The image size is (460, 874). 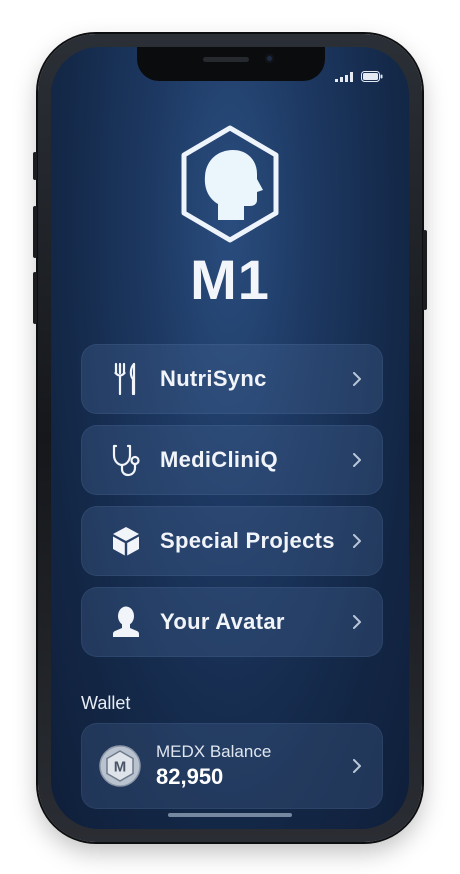 I want to click on volume-up-button, so click(x=35, y=232).